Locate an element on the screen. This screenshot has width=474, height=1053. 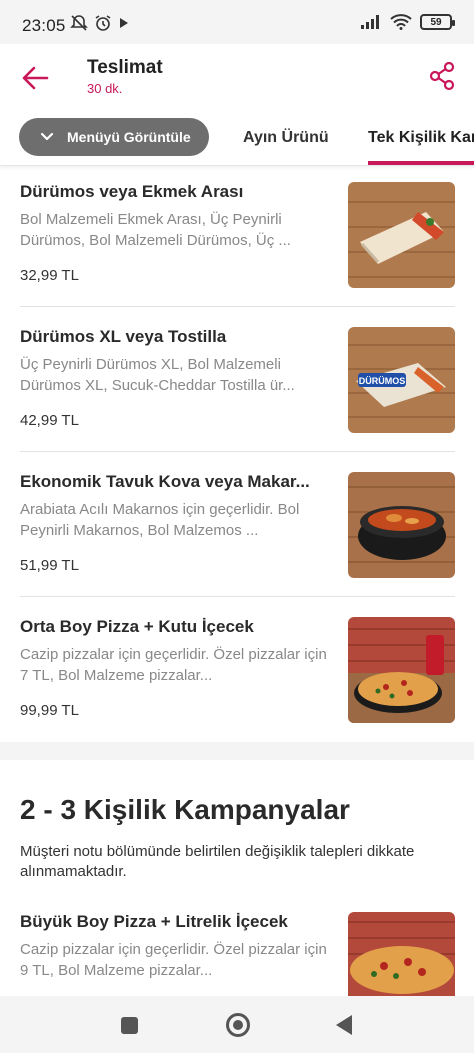
notifications-off-icon is located at coordinates (79, 23).